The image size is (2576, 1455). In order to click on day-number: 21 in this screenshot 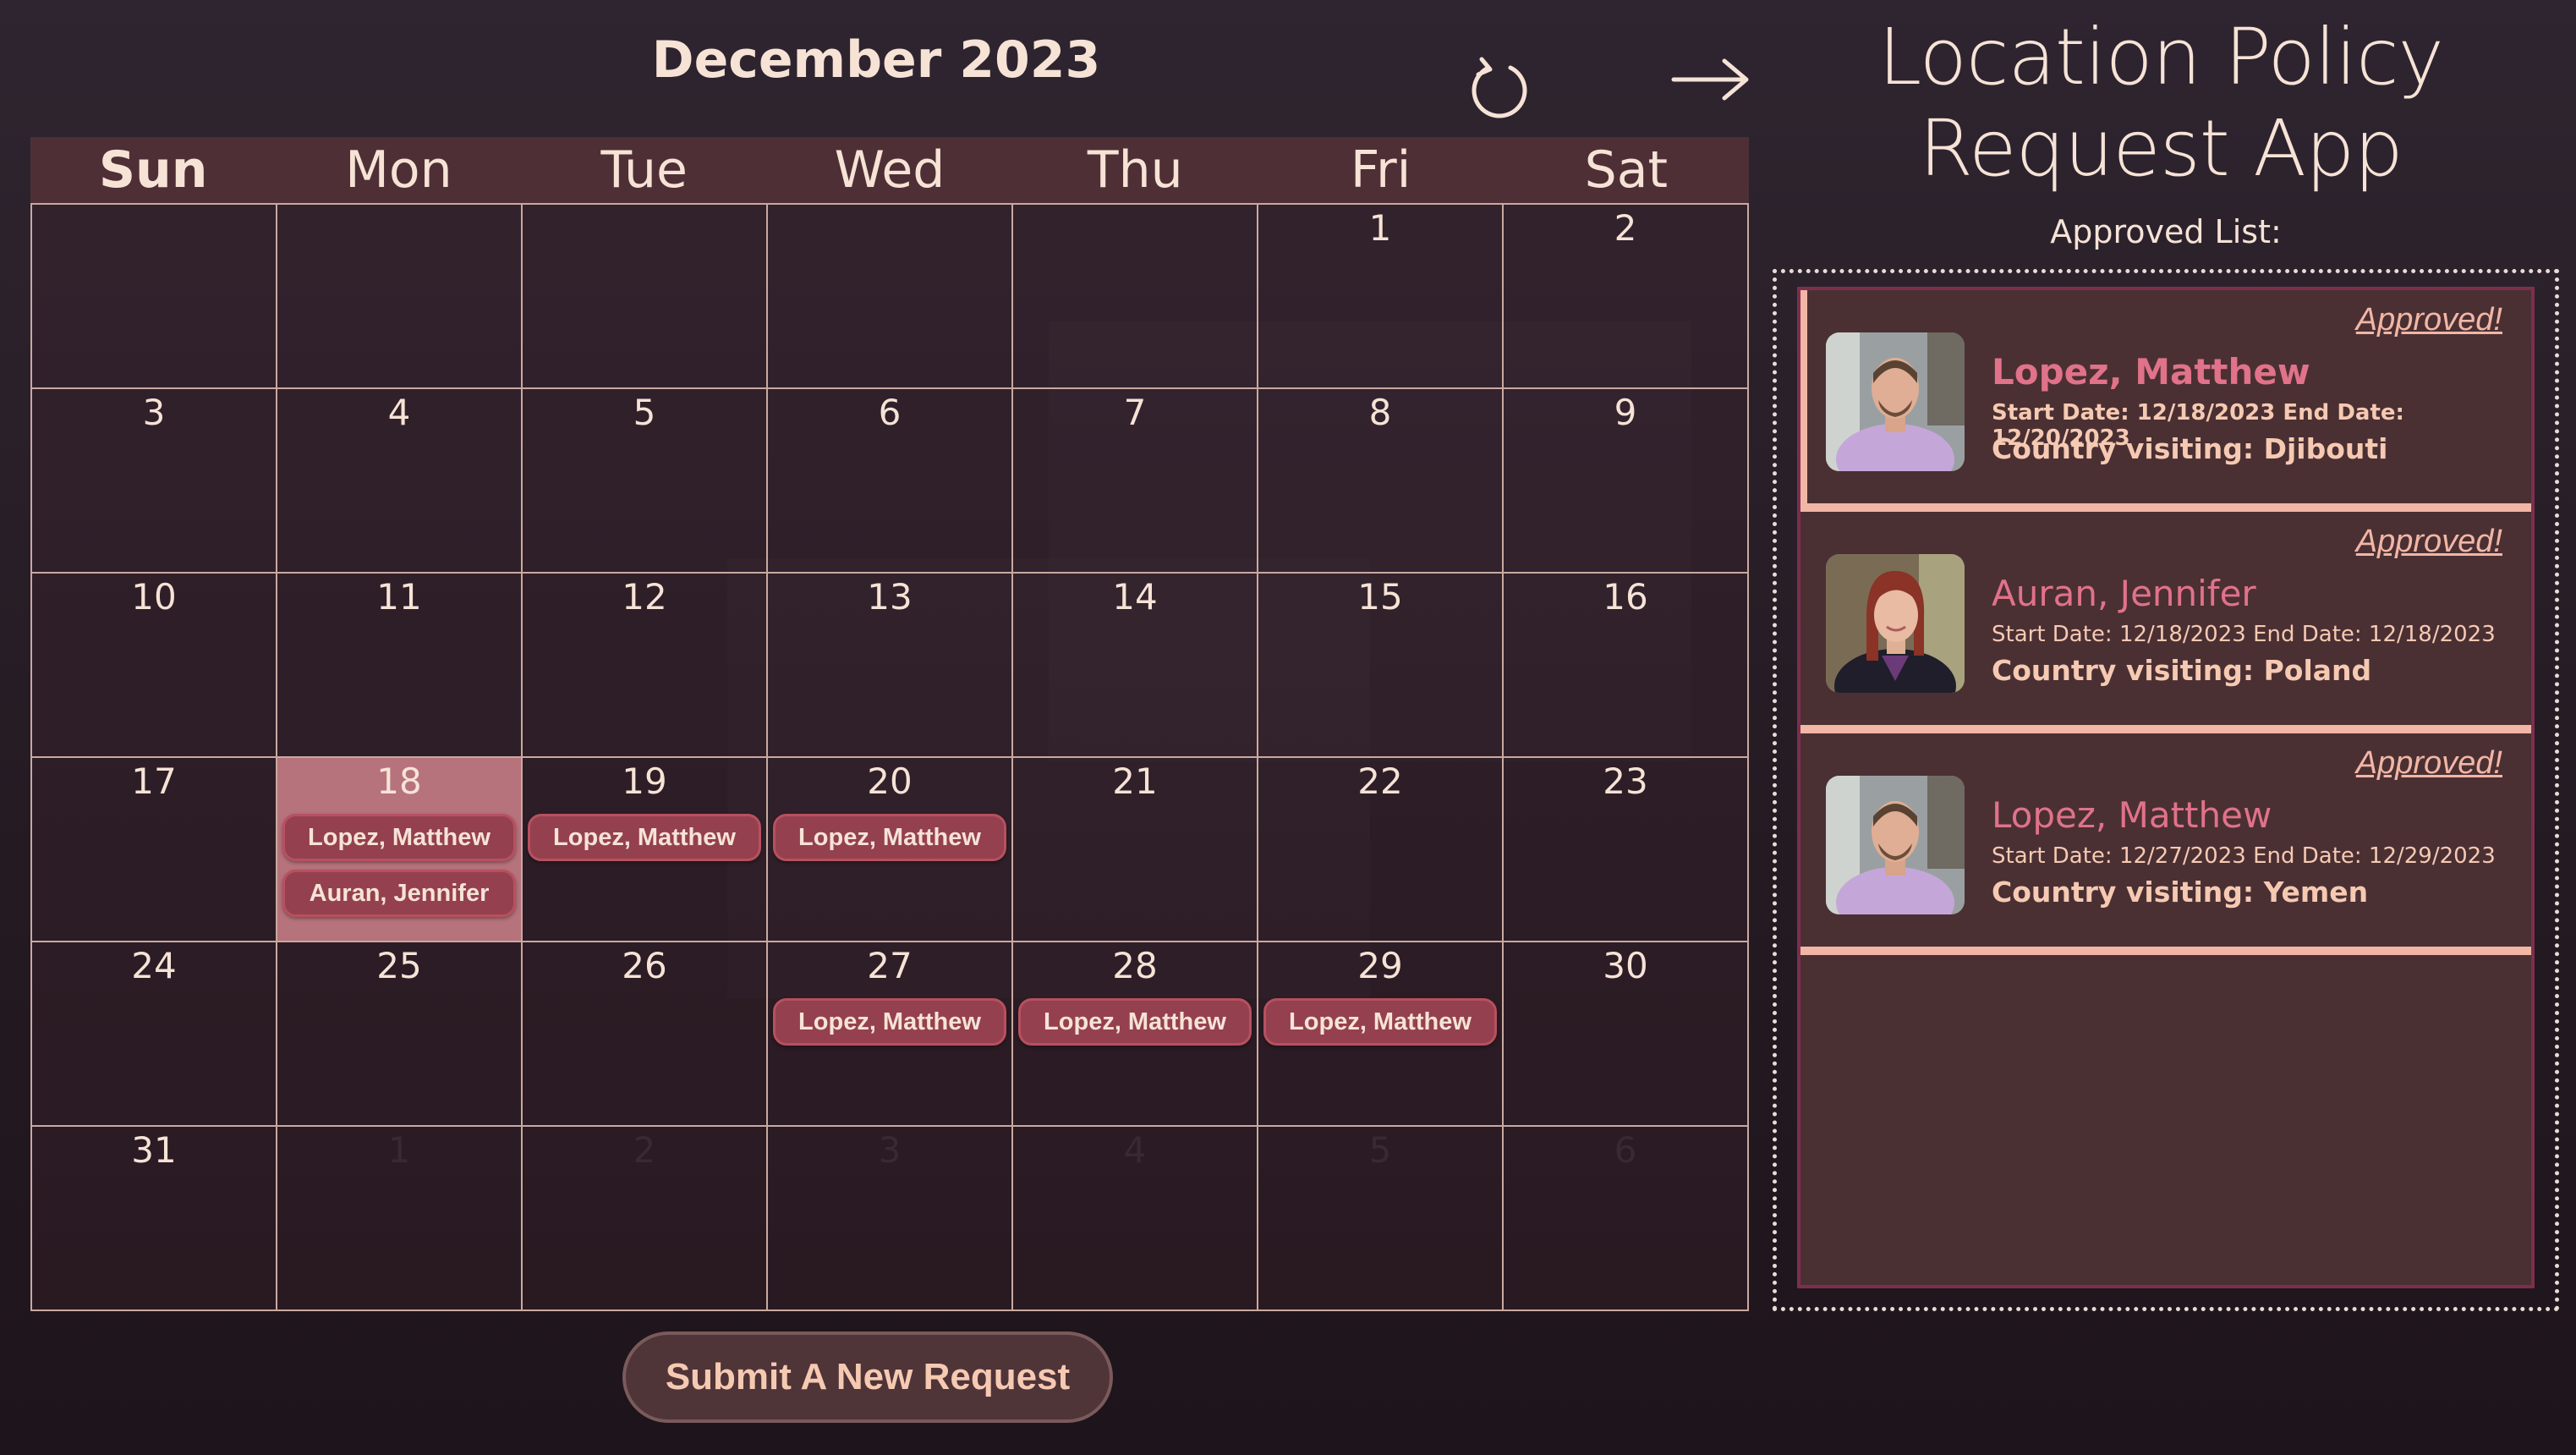, I will do `click(1135, 781)`.